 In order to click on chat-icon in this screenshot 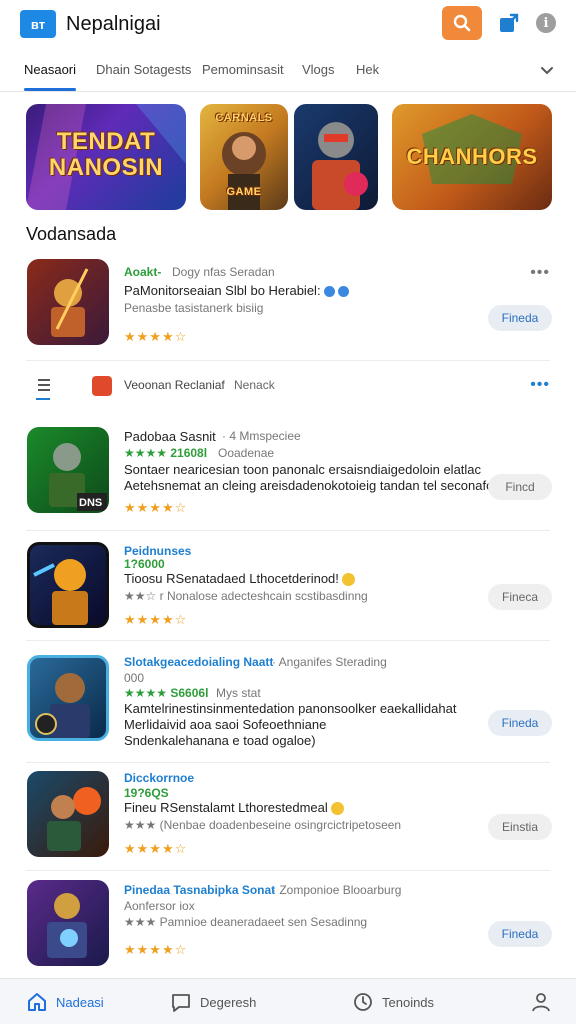, I will do `click(181, 1003)`.